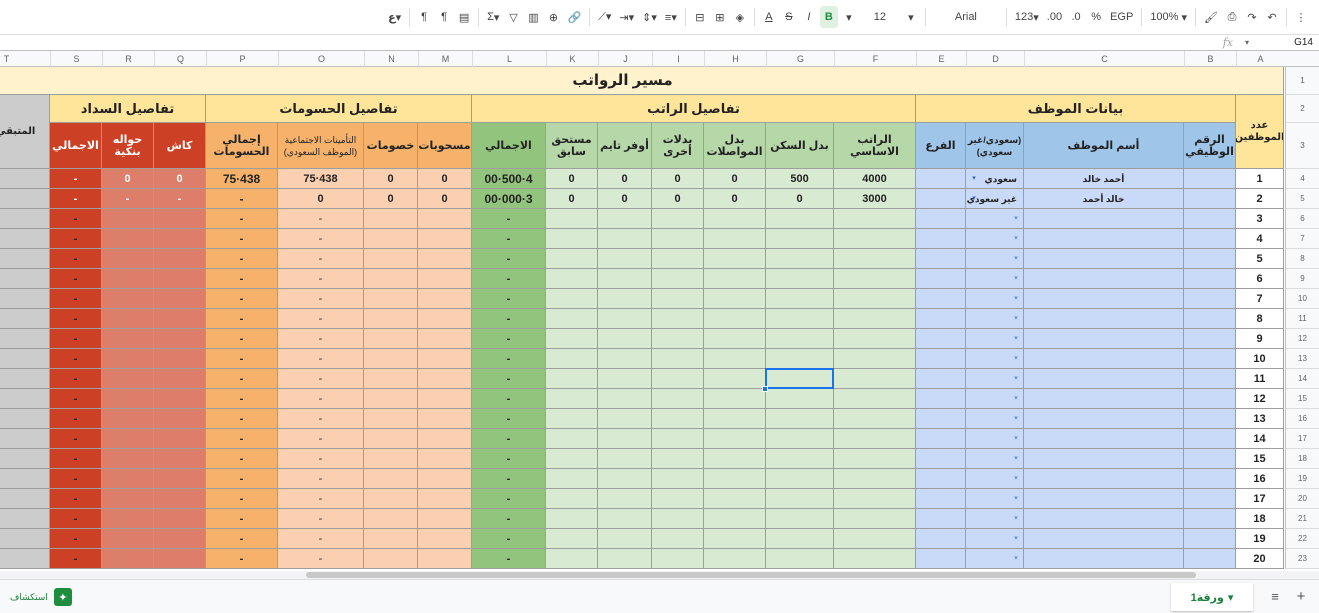 This screenshot has width=1319, height=613. What do you see at coordinates (391, 179) in the screenshot?
I see `cell-discounts: 0` at bounding box center [391, 179].